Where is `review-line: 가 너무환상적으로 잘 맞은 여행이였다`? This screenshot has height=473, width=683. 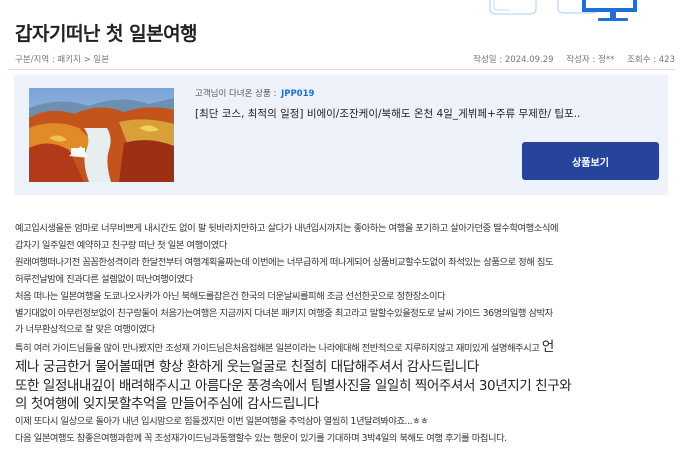 review-line: 가 너무환상적으로 잘 맞은 여행이였다 is located at coordinates (85, 330).